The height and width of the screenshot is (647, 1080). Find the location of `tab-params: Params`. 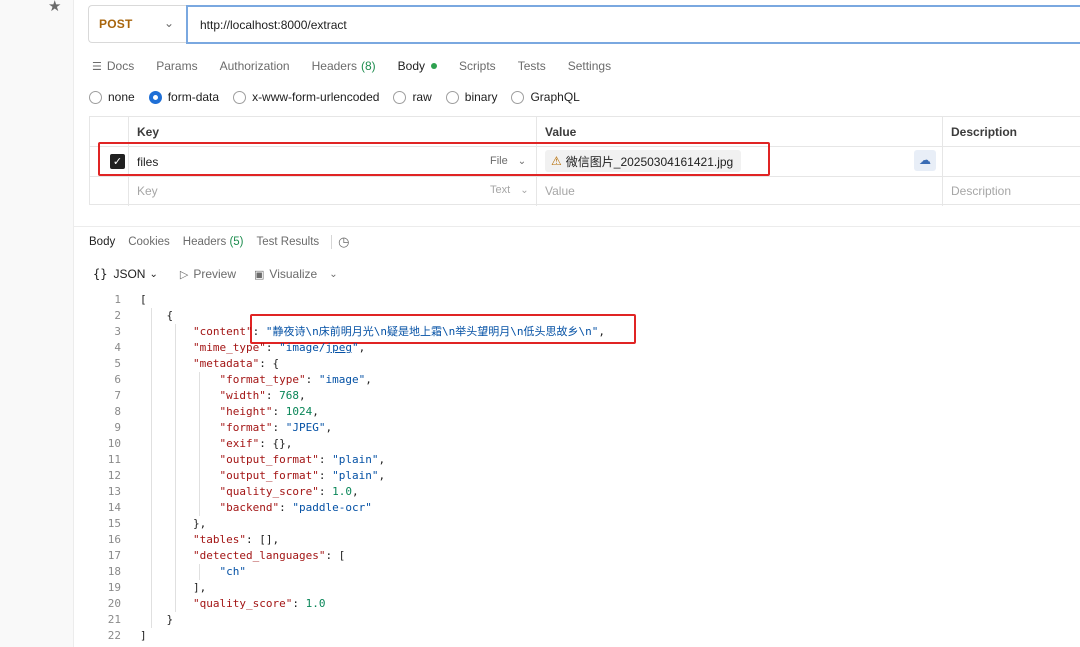

tab-params: Params is located at coordinates (176, 66).